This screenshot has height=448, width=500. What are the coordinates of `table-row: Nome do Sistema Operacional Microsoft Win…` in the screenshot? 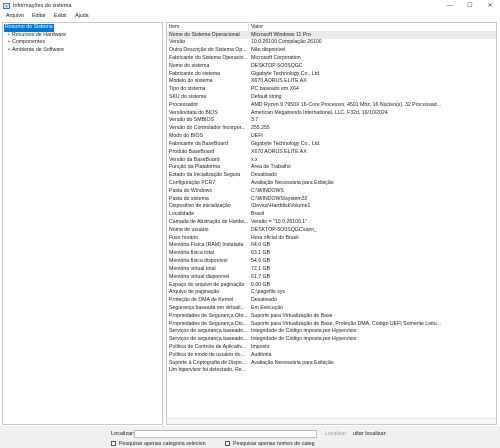 It's located at (331, 35).